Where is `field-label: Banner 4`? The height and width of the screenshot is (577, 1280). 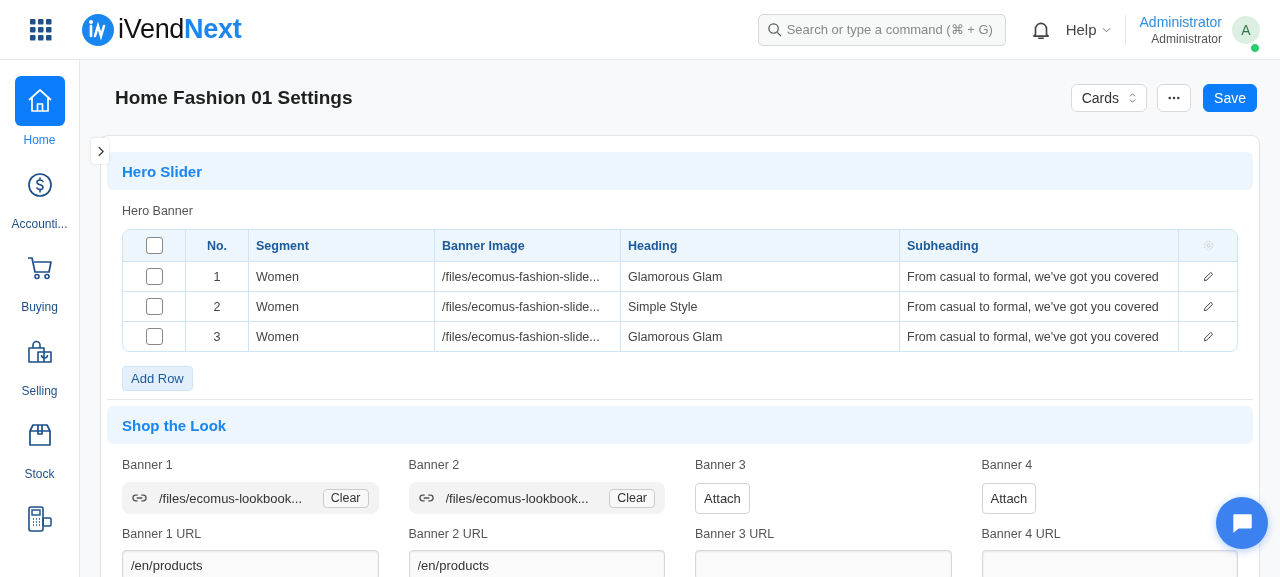 field-label: Banner 4 is located at coordinates (1007, 465).